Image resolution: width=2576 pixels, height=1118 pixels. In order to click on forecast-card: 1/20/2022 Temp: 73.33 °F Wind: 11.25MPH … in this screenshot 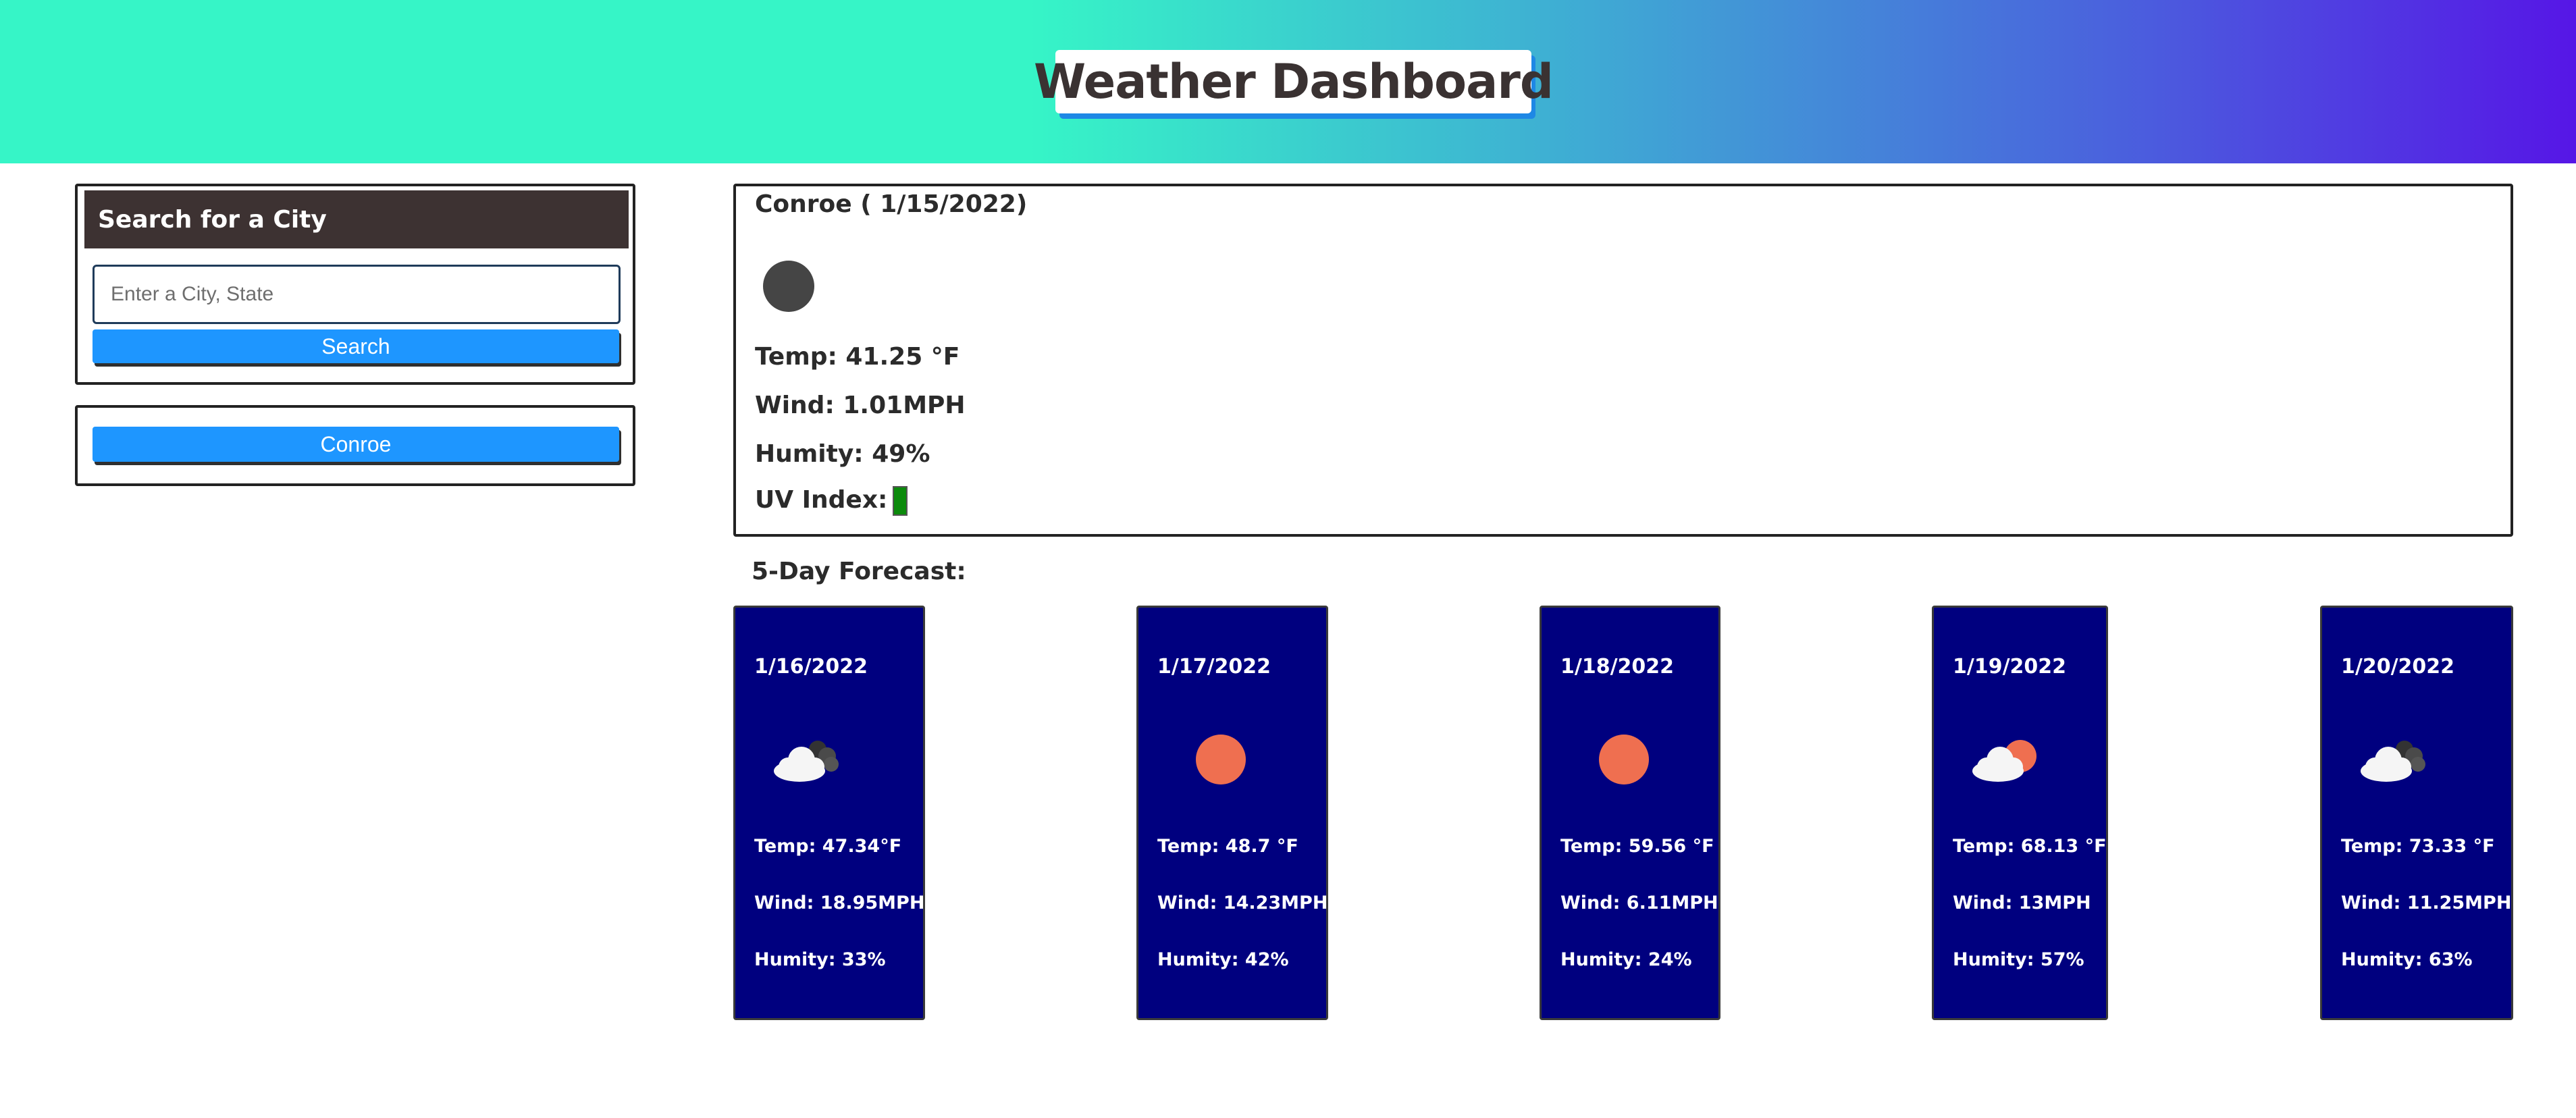, I will do `click(2417, 813)`.